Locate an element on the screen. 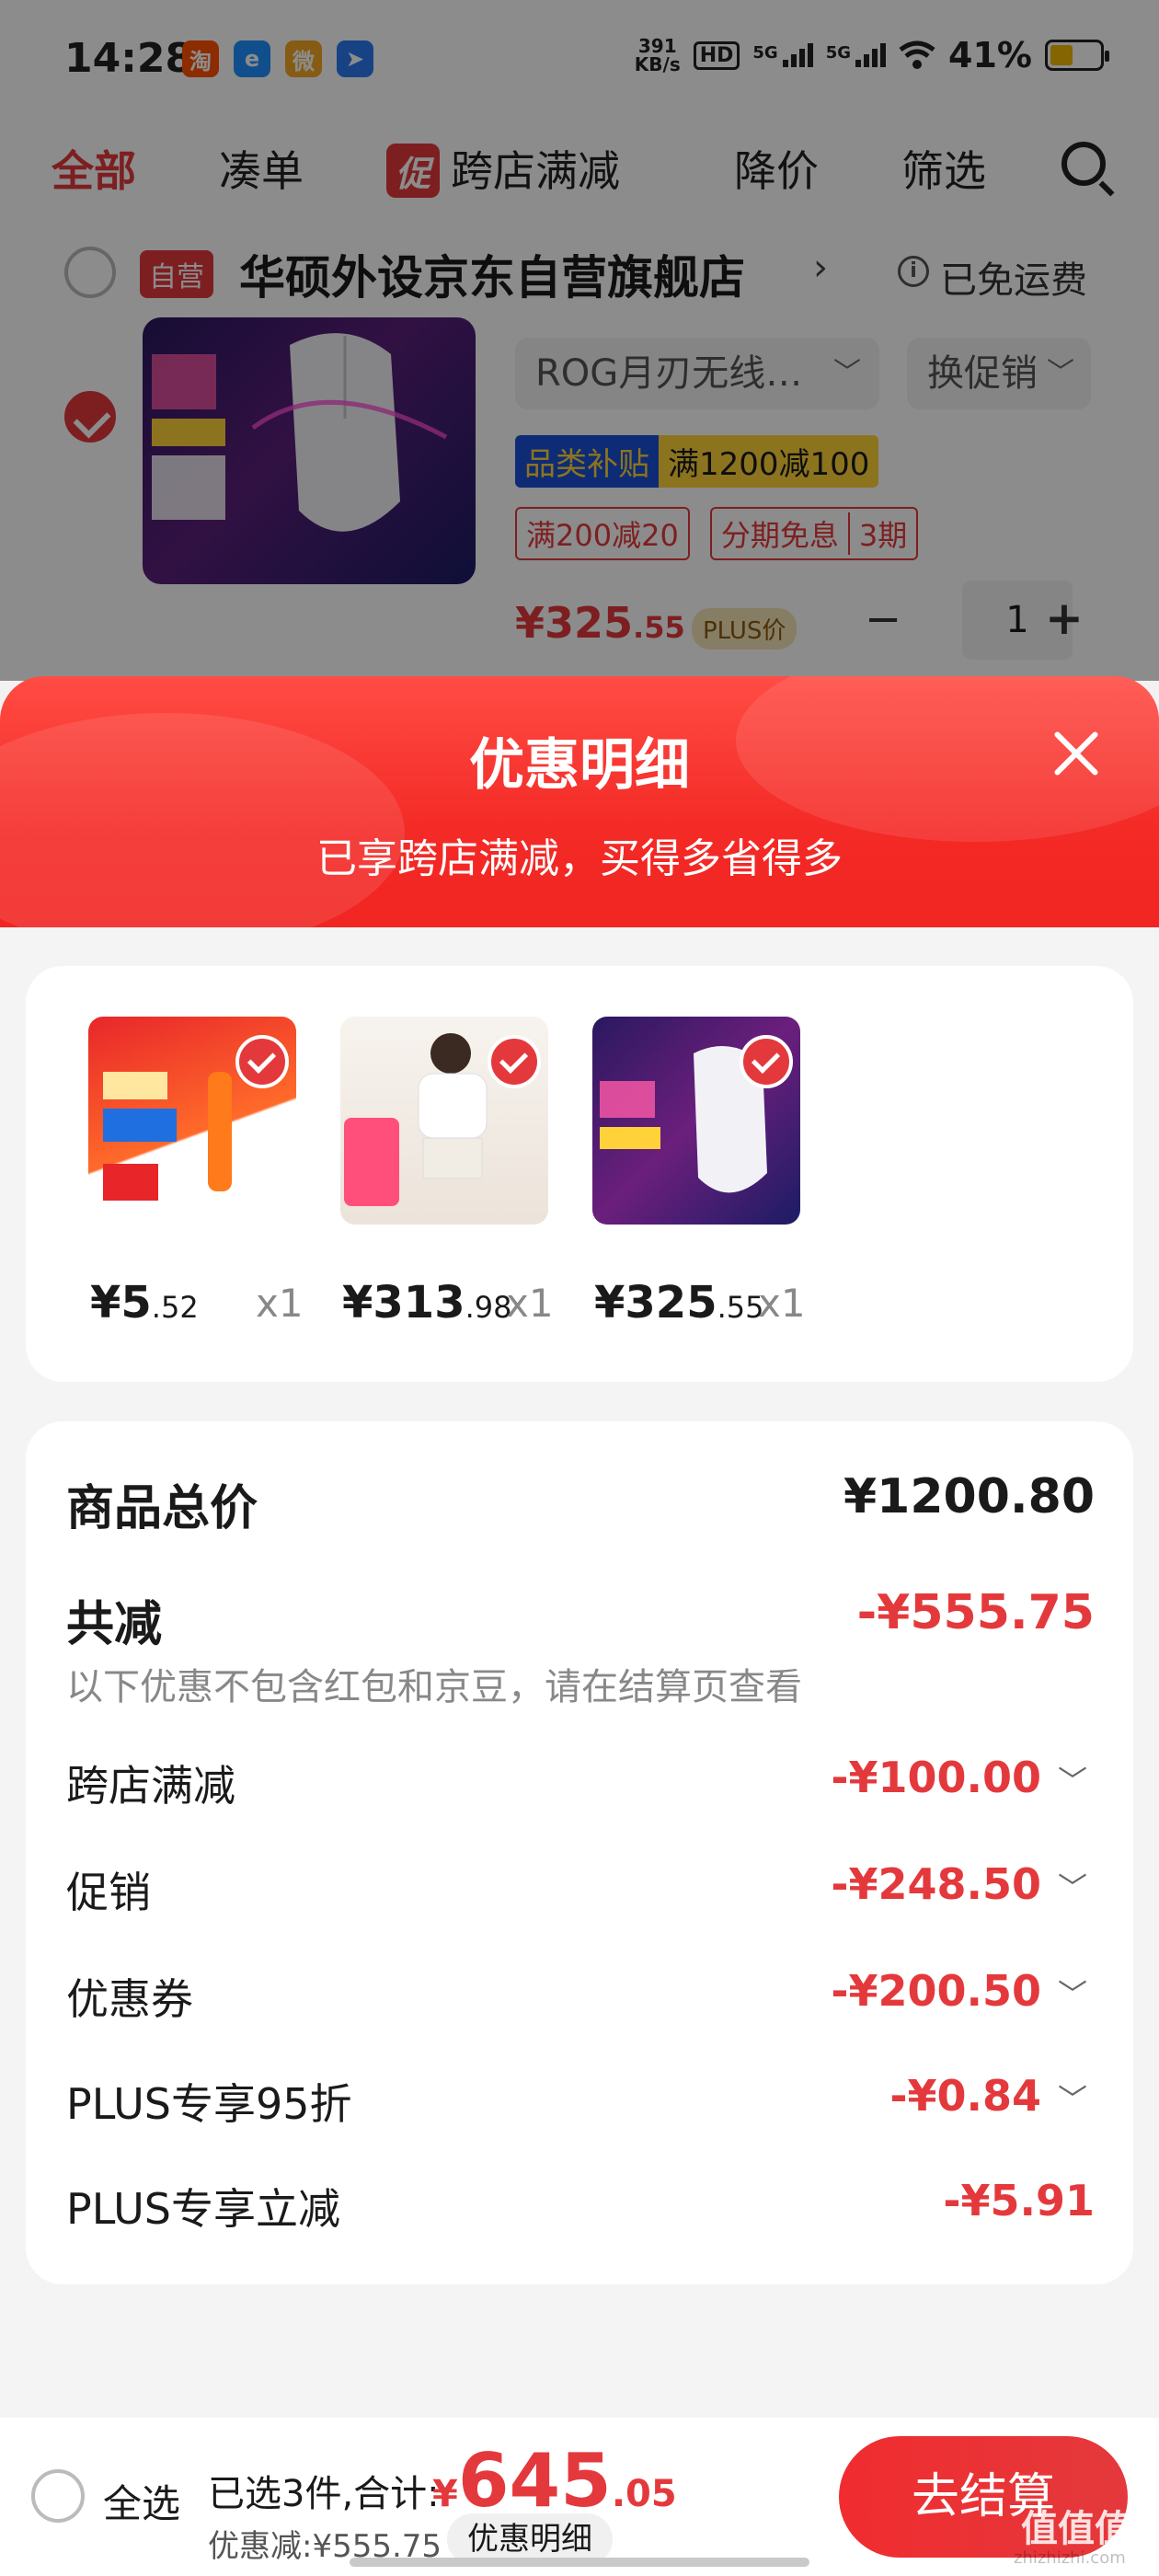  home-indicator is located at coordinates (579, 2562).